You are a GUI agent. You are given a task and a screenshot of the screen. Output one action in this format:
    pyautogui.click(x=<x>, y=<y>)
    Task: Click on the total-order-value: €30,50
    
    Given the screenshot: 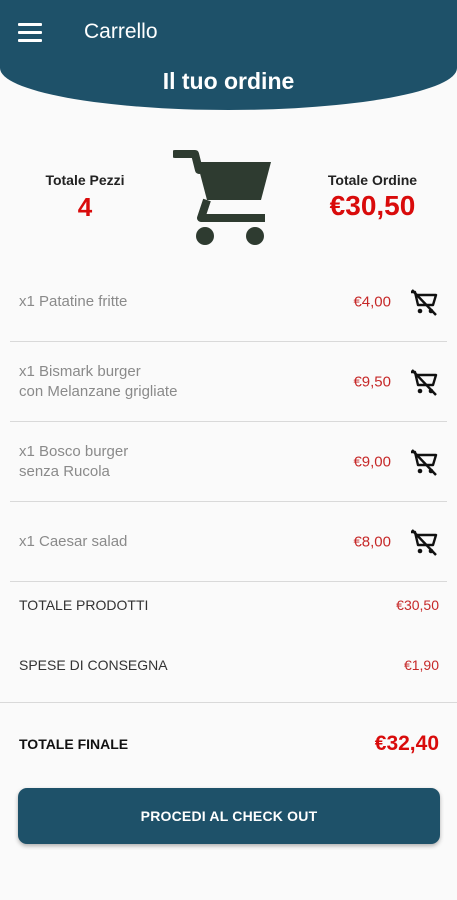 What is the action you would take?
    pyautogui.click(x=372, y=205)
    